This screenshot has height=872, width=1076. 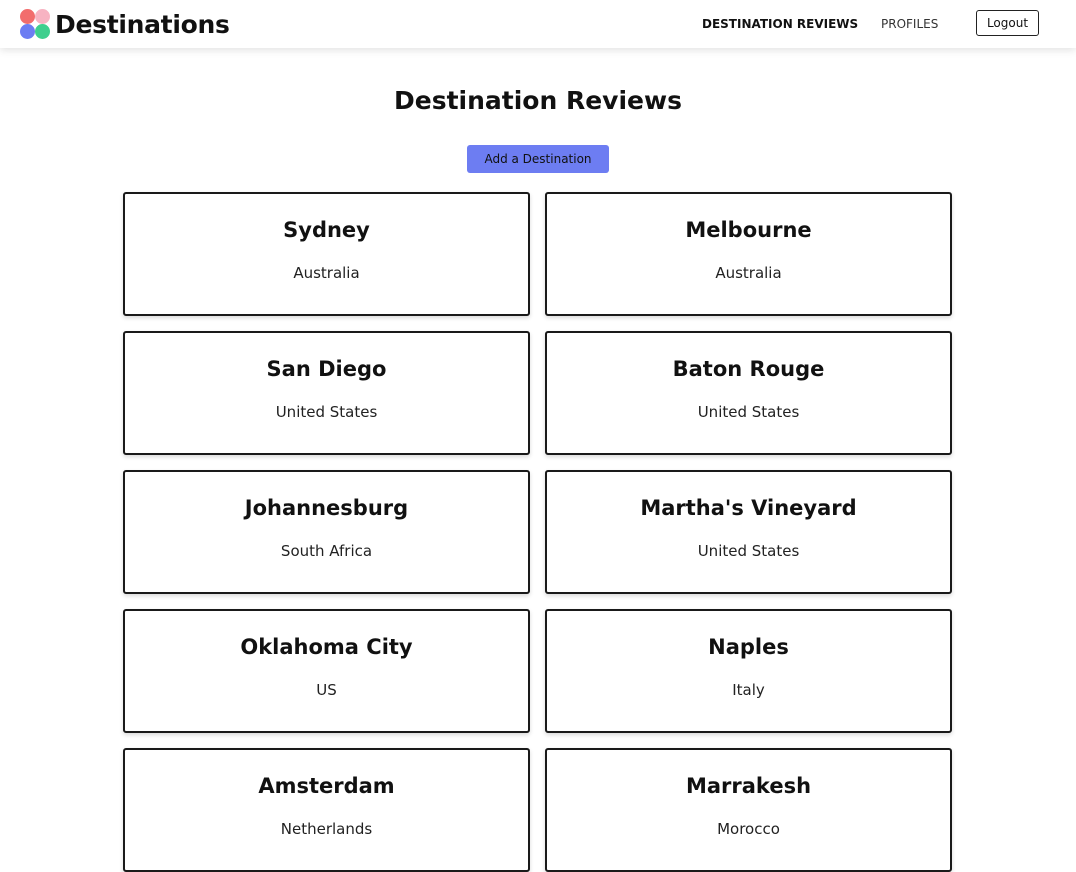 What do you see at coordinates (142, 24) in the screenshot?
I see `brand-name: Destinations` at bounding box center [142, 24].